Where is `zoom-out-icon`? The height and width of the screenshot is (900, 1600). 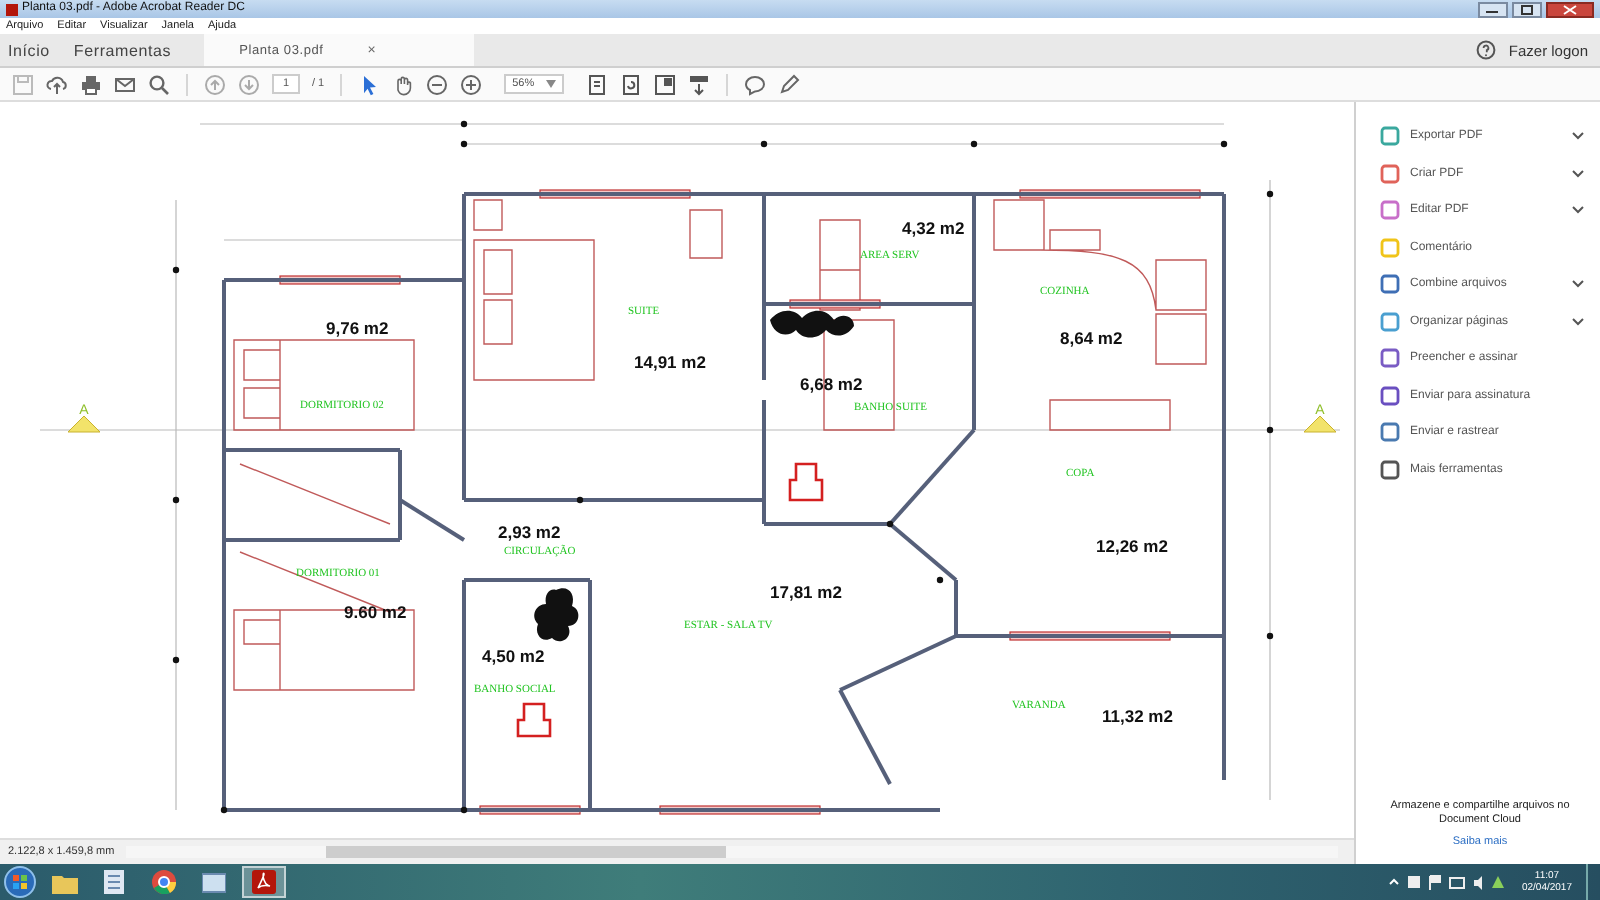
zoom-out-icon is located at coordinates (437, 84).